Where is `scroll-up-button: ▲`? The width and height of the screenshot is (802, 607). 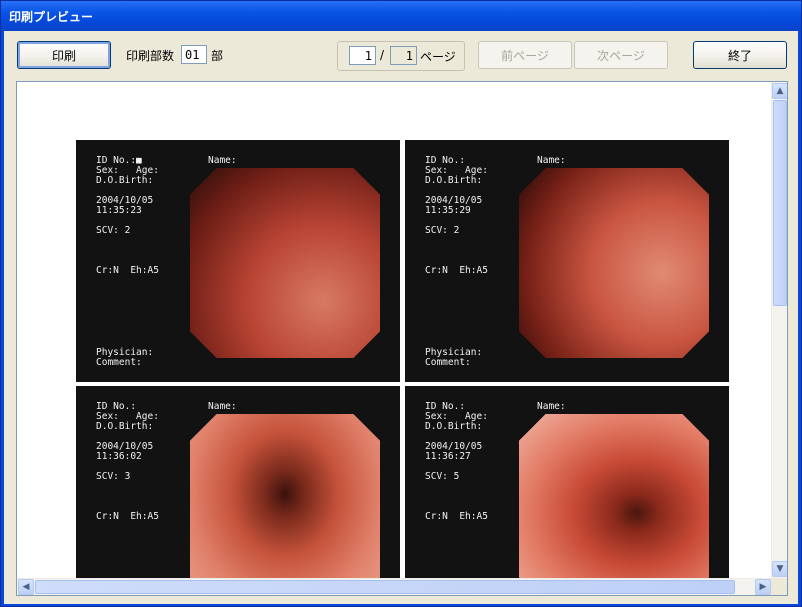 scroll-up-button: ▲ is located at coordinates (779, 91).